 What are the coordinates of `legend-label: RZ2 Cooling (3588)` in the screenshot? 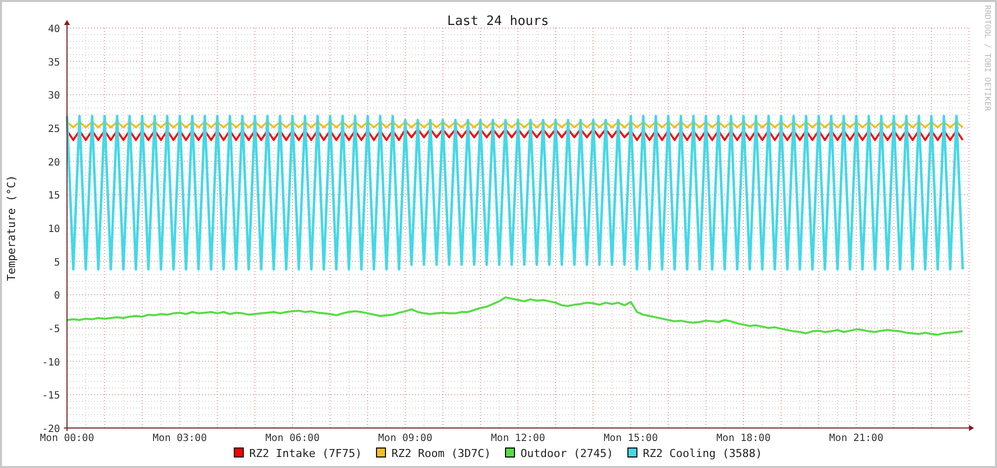 It's located at (702, 453).